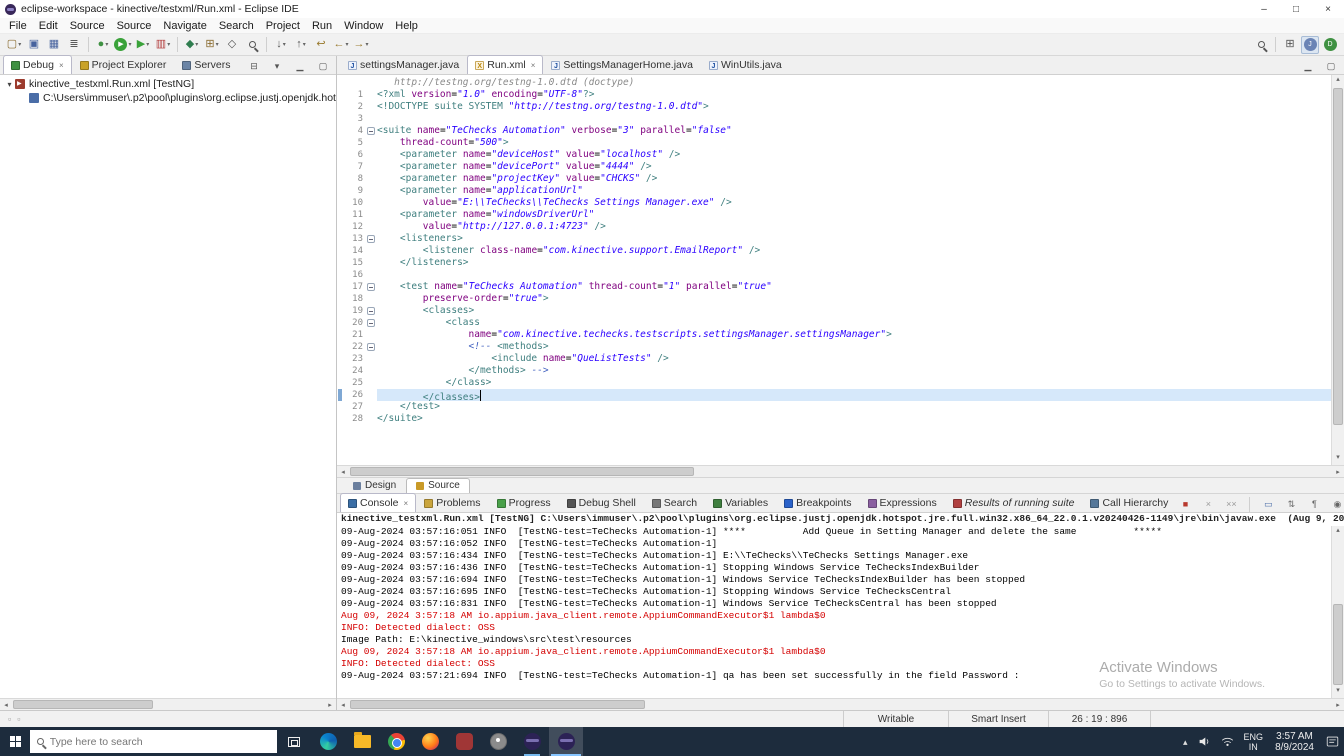  Describe the element at coordinates (1227, 741) in the screenshot. I see `network-button` at that location.